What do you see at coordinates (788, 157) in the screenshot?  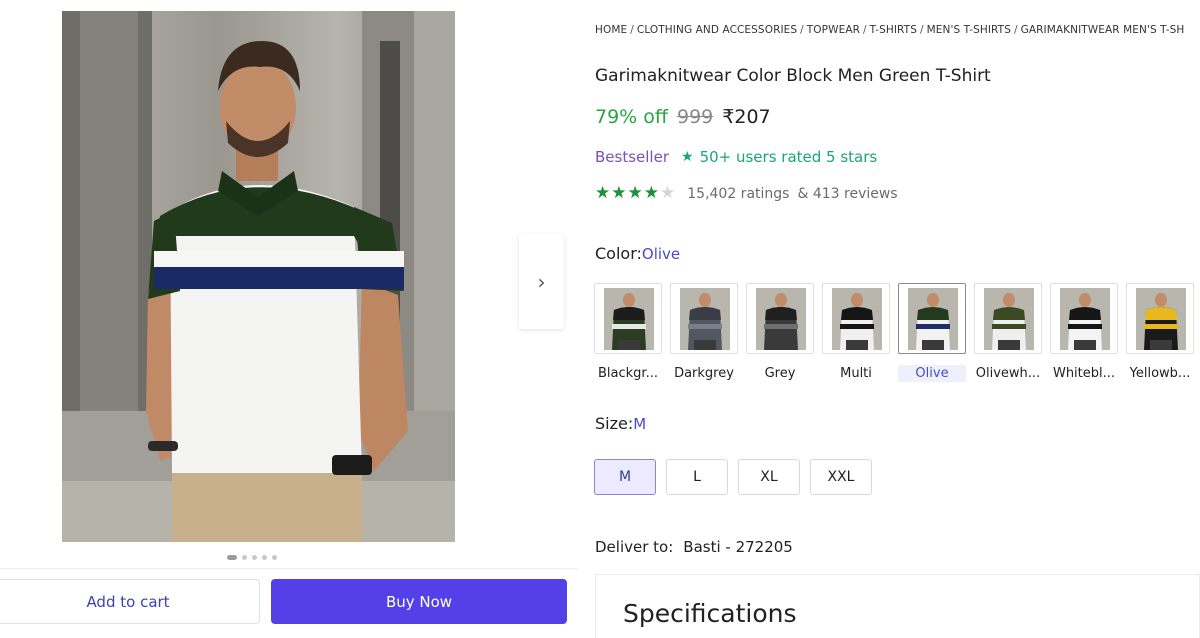 I see `rated-badge-text: 50+ users rated 5 stars` at bounding box center [788, 157].